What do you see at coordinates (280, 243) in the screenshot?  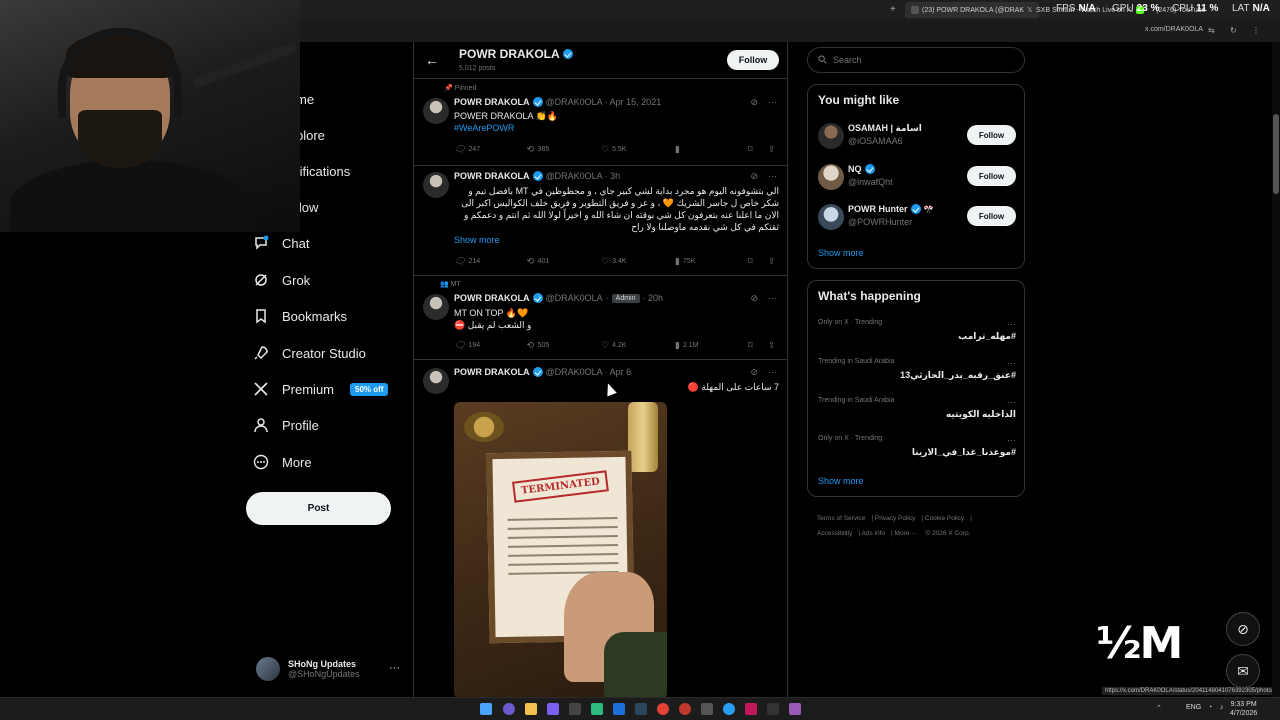 I see `nav-item-chat: Chat` at bounding box center [280, 243].